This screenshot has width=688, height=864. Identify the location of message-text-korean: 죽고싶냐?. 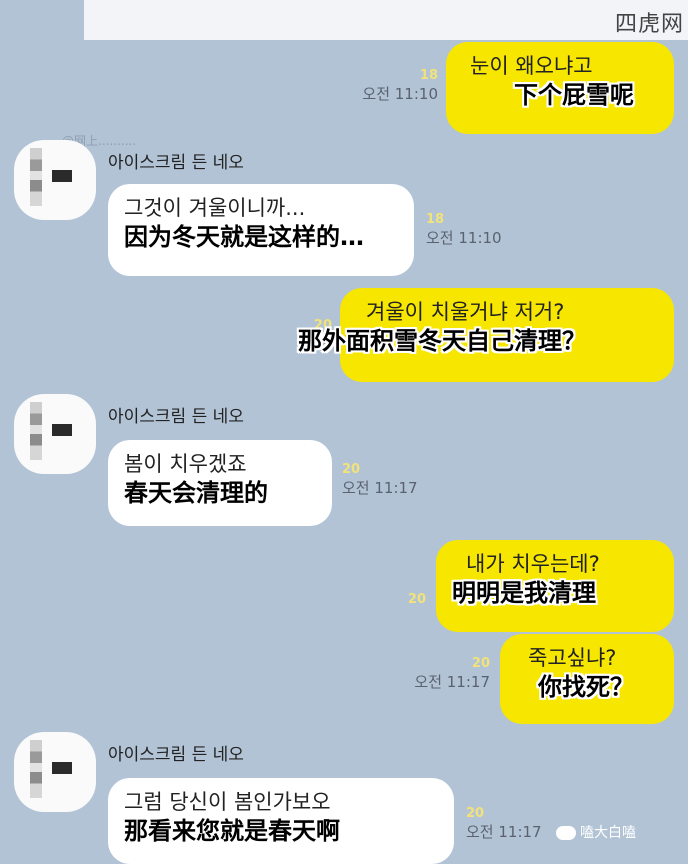
(572, 658).